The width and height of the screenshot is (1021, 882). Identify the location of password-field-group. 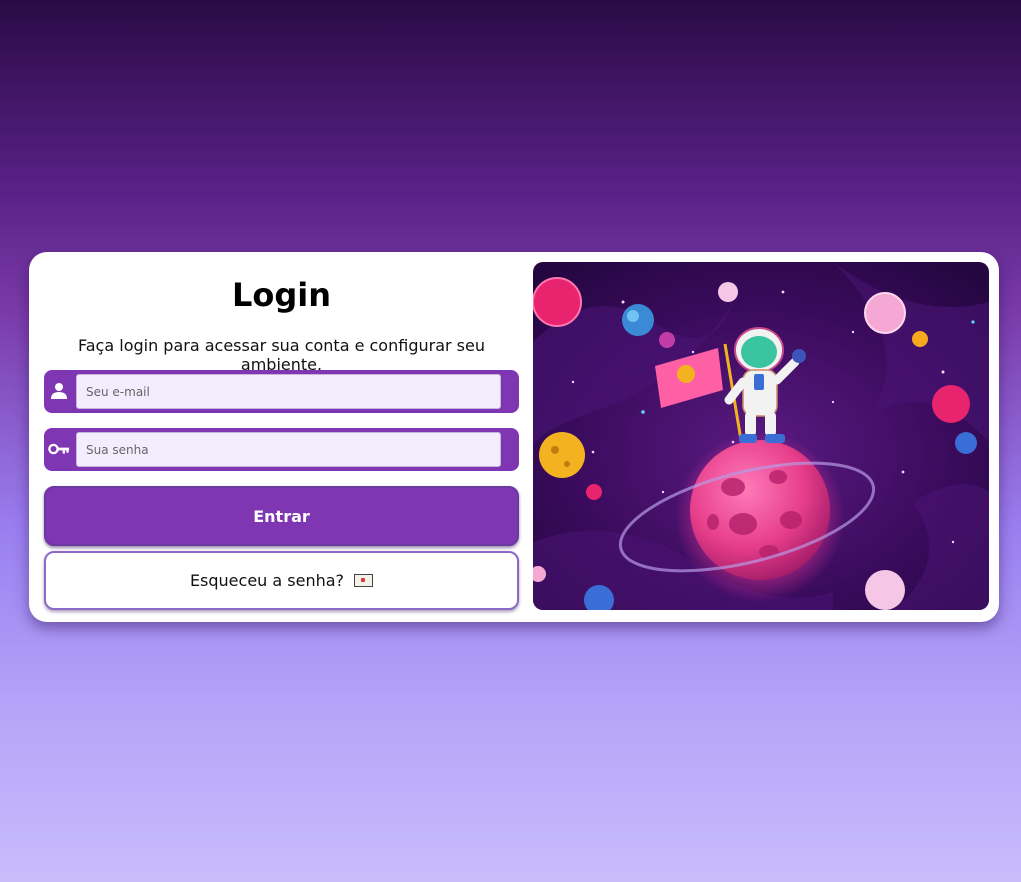
(281, 449).